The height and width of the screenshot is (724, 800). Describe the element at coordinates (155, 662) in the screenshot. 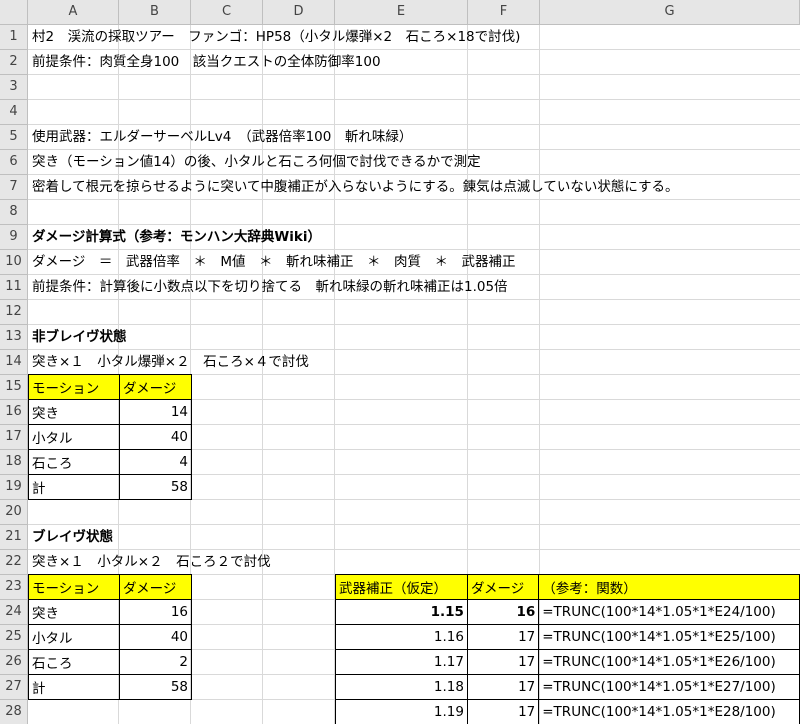

I see `damage-cell: 2` at that location.